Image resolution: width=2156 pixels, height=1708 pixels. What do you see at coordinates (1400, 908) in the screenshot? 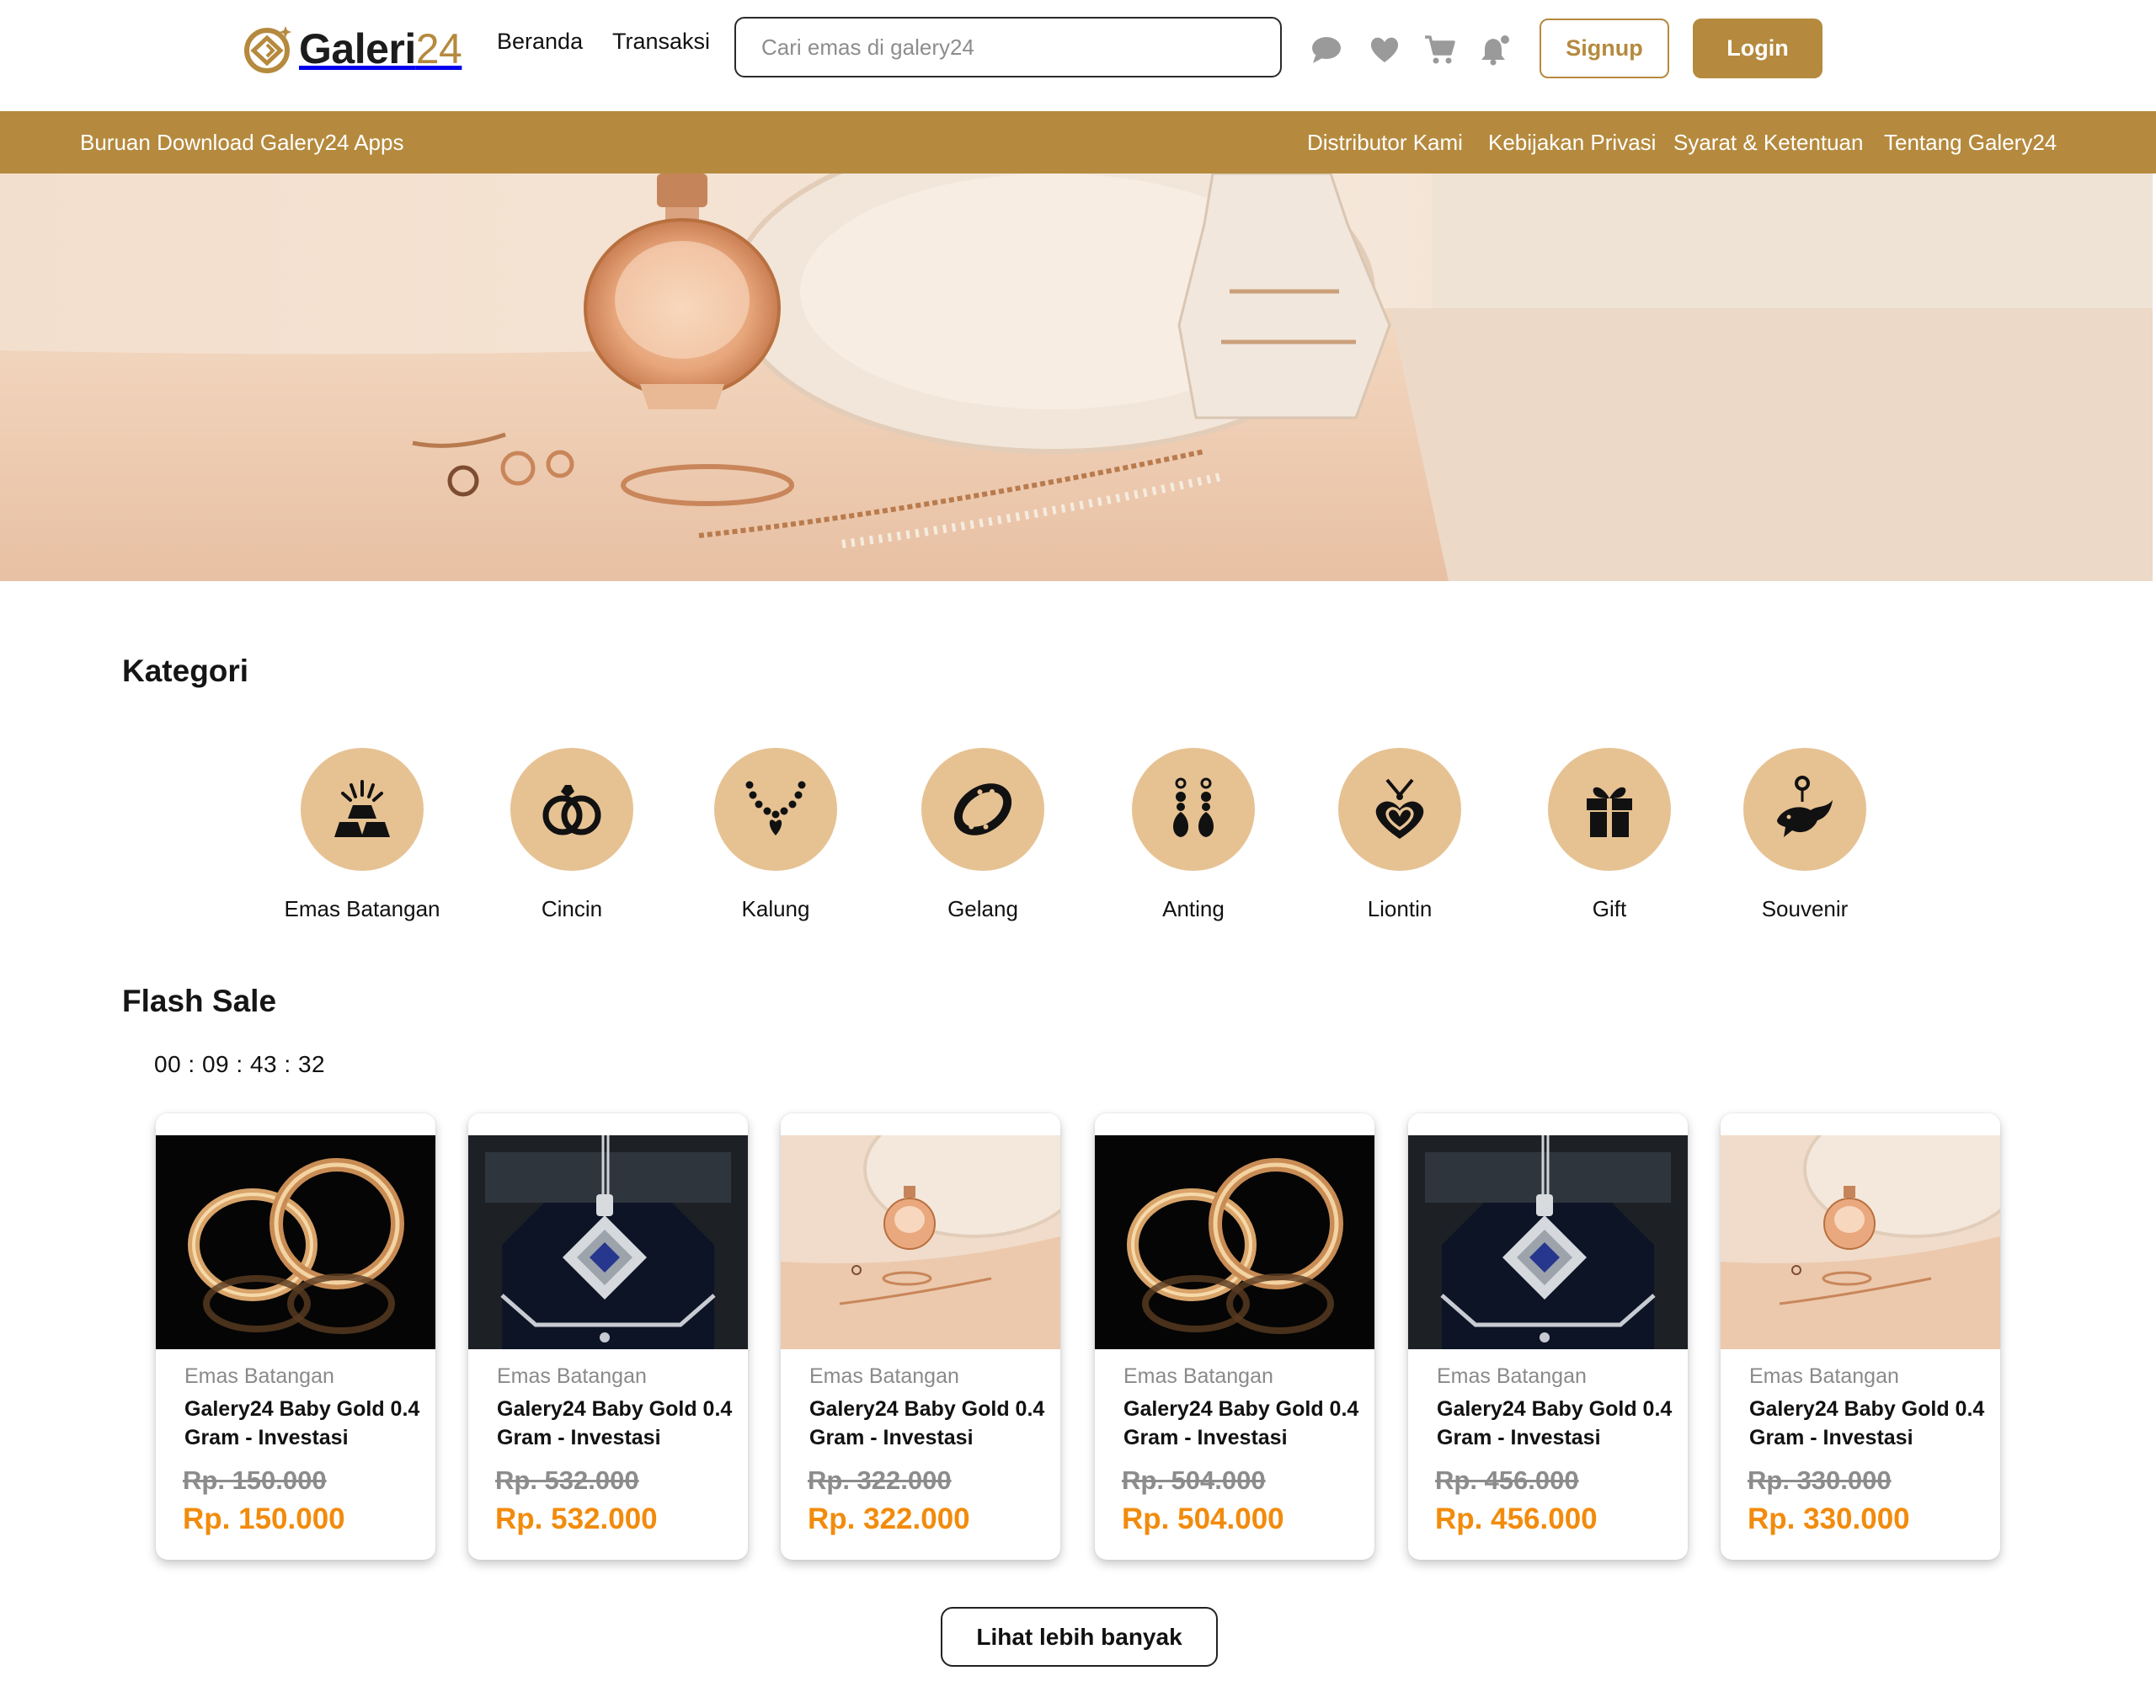
I see `category-label: Liontin` at bounding box center [1400, 908].